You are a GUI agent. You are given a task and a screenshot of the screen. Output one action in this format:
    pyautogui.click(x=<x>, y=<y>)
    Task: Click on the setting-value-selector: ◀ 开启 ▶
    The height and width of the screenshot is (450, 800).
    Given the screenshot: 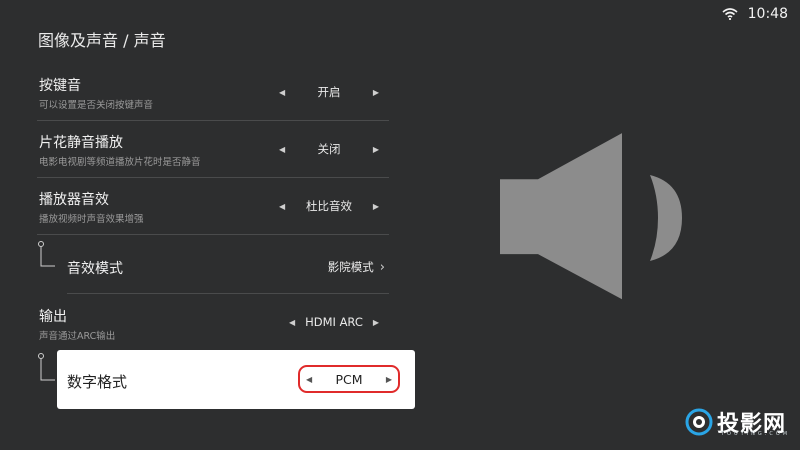 What is the action you would take?
    pyautogui.click(x=329, y=92)
    